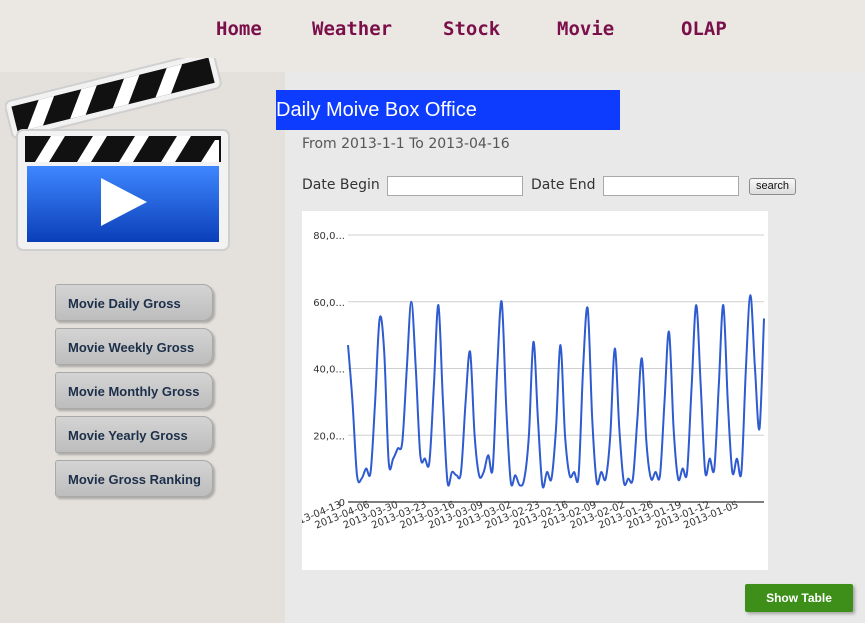 This screenshot has height=623, width=865. What do you see at coordinates (799, 598) in the screenshot?
I see `show-table-button: Show Table` at bounding box center [799, 598].